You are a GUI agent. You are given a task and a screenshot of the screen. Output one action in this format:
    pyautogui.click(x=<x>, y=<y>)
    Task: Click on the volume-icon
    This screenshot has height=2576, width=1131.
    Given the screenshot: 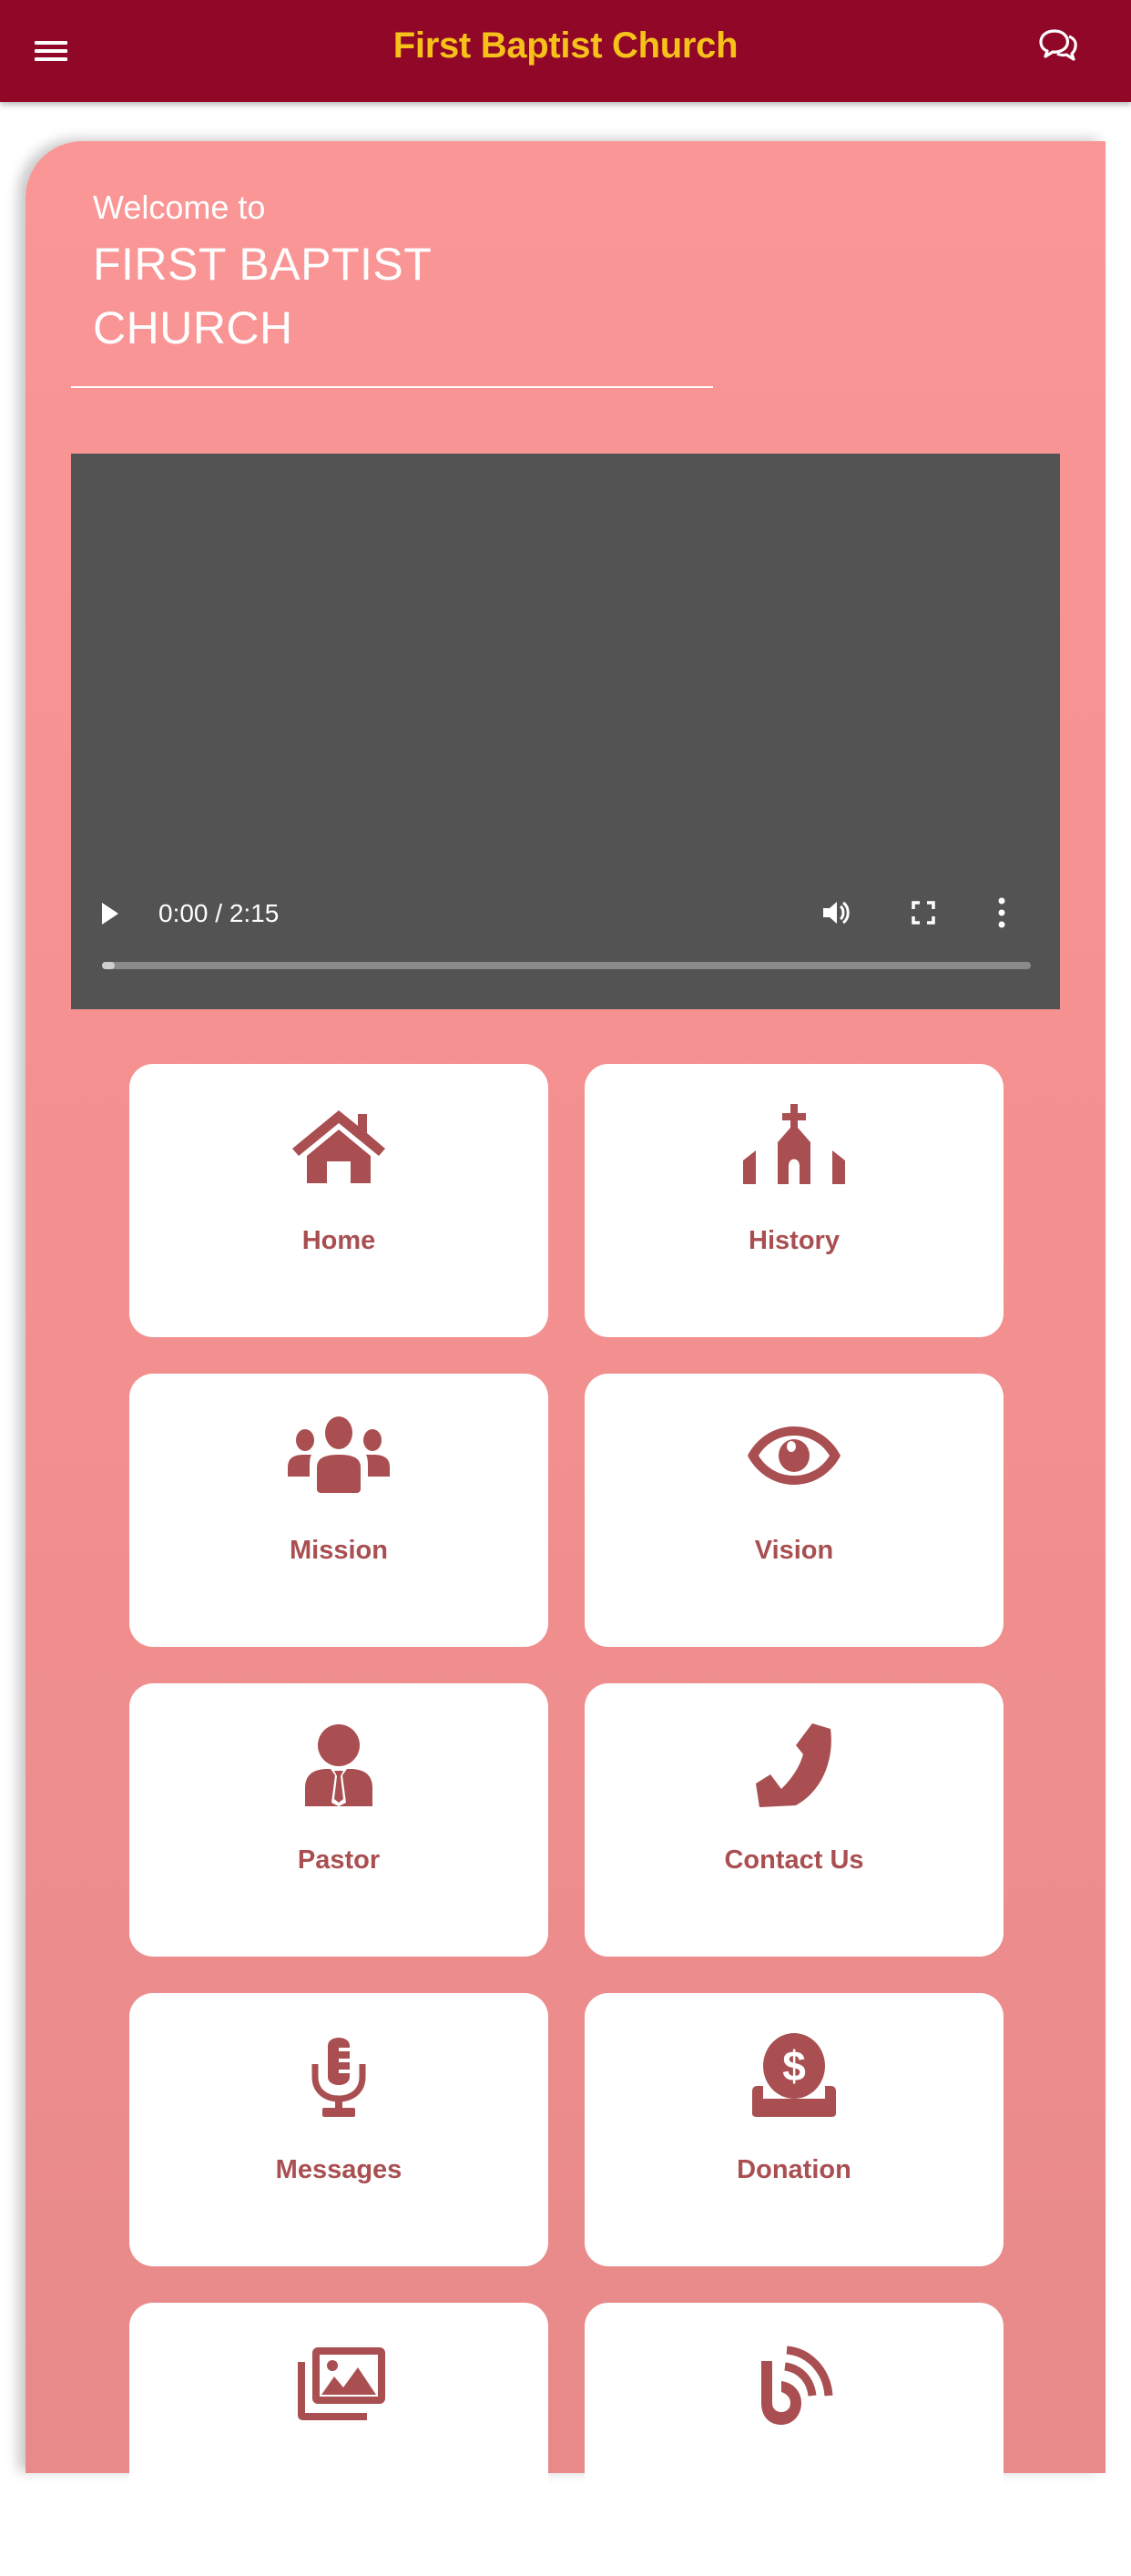 What is the action you would take?
    pyautogui.click(x=837, y=913)
    